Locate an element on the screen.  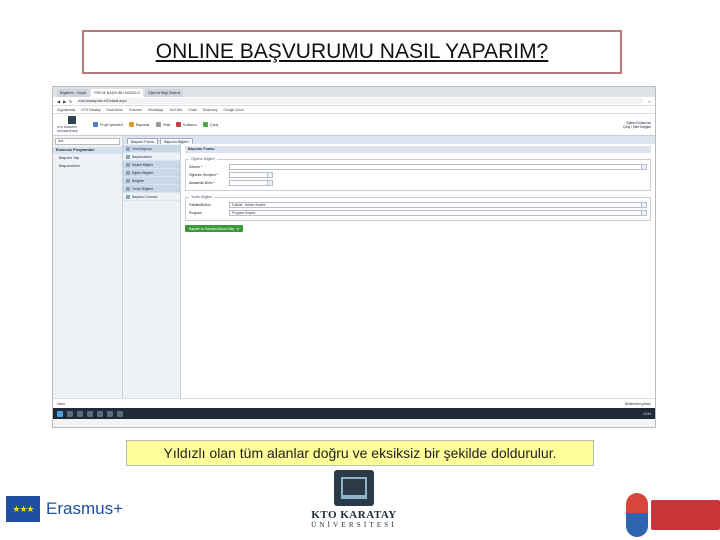
bookmark: Erasmus is located at coordinates (135, 110).